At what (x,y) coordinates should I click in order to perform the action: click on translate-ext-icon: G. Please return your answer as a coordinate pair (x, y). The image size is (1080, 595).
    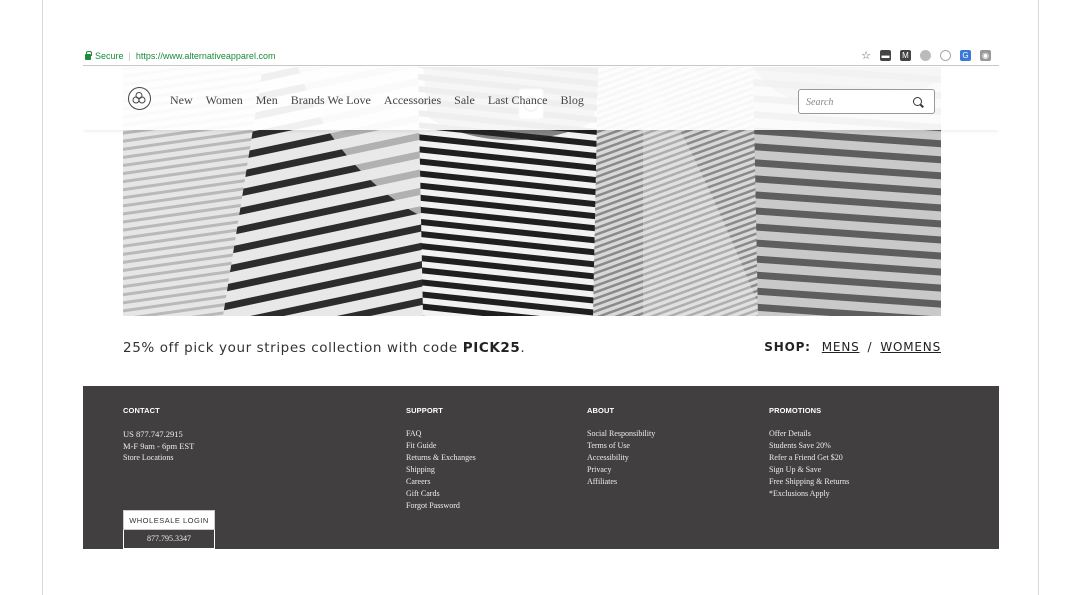
    Looking at the image, I should click on (965, 55).